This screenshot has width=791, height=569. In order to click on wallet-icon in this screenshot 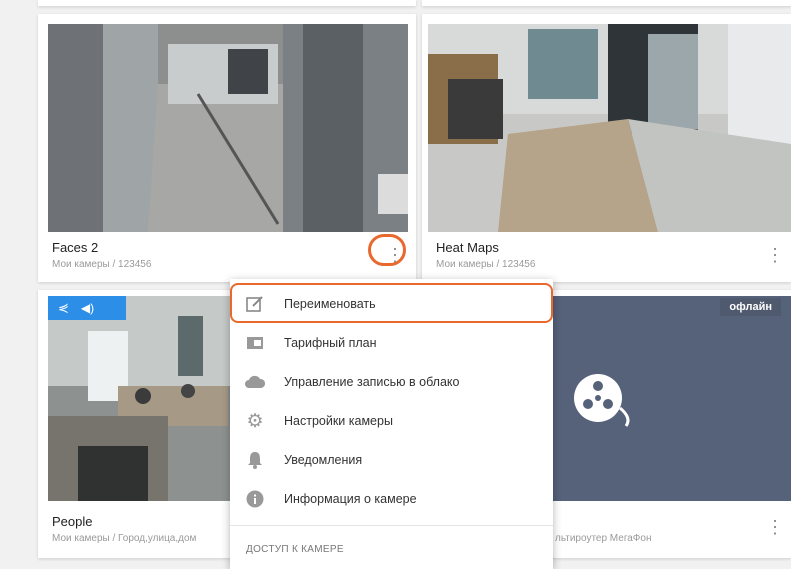, I will do `click(255, 343)`.